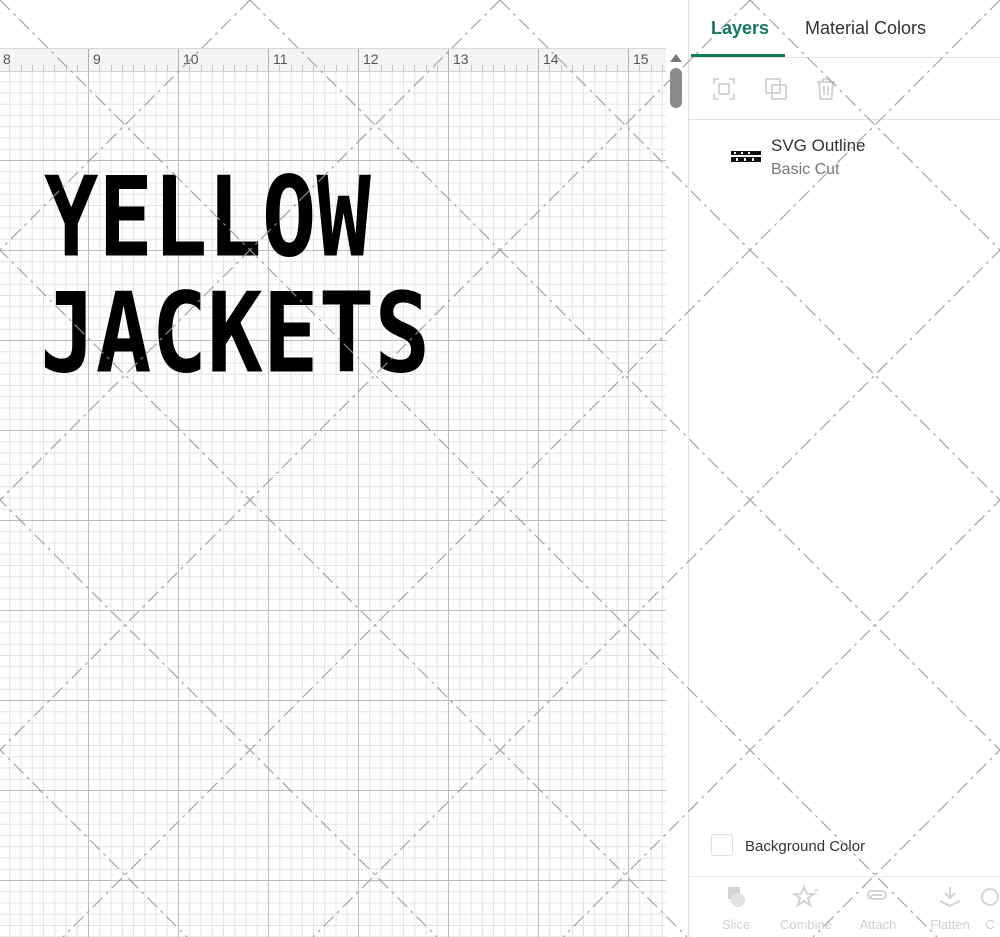 The width and height of the screenshot is (1000, 937). What do you see at coordinates (736, 924) in the screenshot?
I see `slice-label: Slice` at bounding box center [736, 924].